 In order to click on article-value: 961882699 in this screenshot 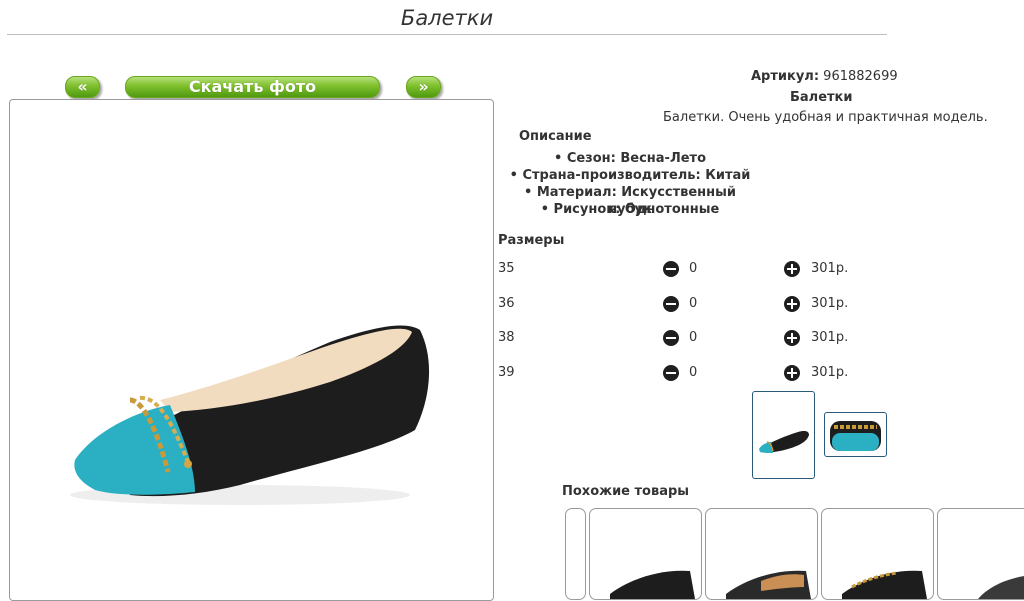, I will do `click(860, 76)`.